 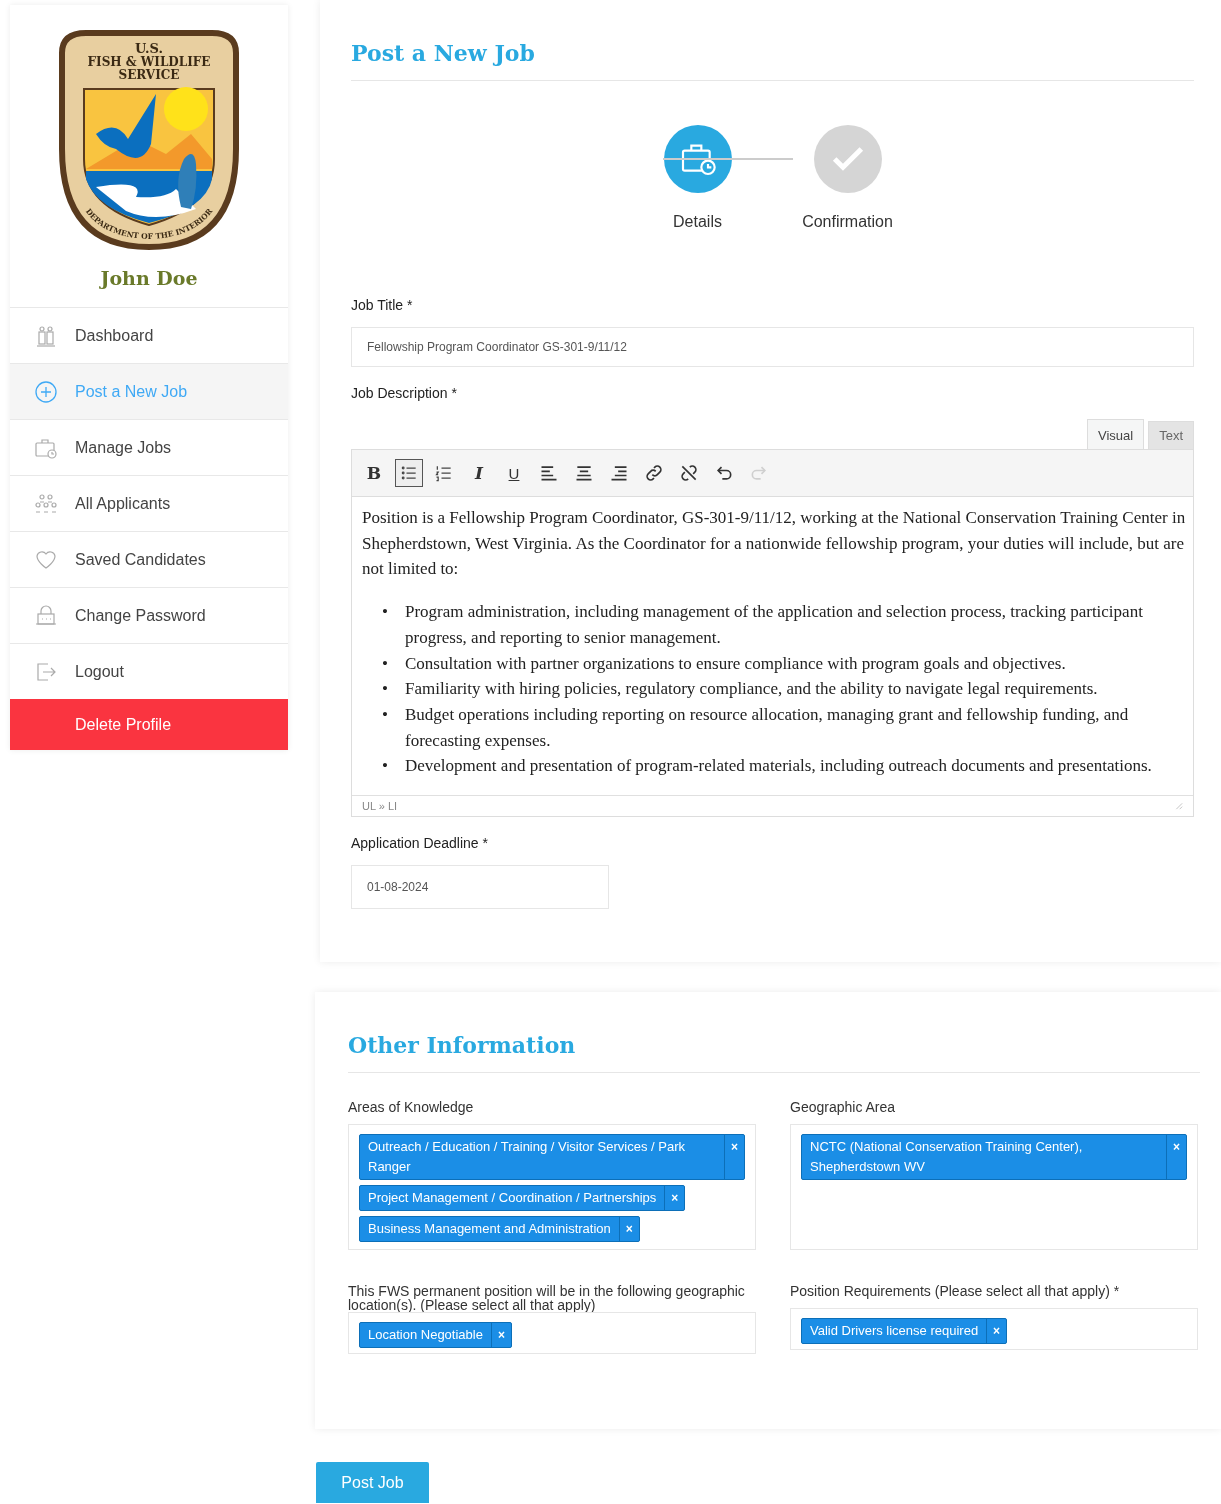 I want to click on field-label: Geographic Area, so click(x=843, y=1108).